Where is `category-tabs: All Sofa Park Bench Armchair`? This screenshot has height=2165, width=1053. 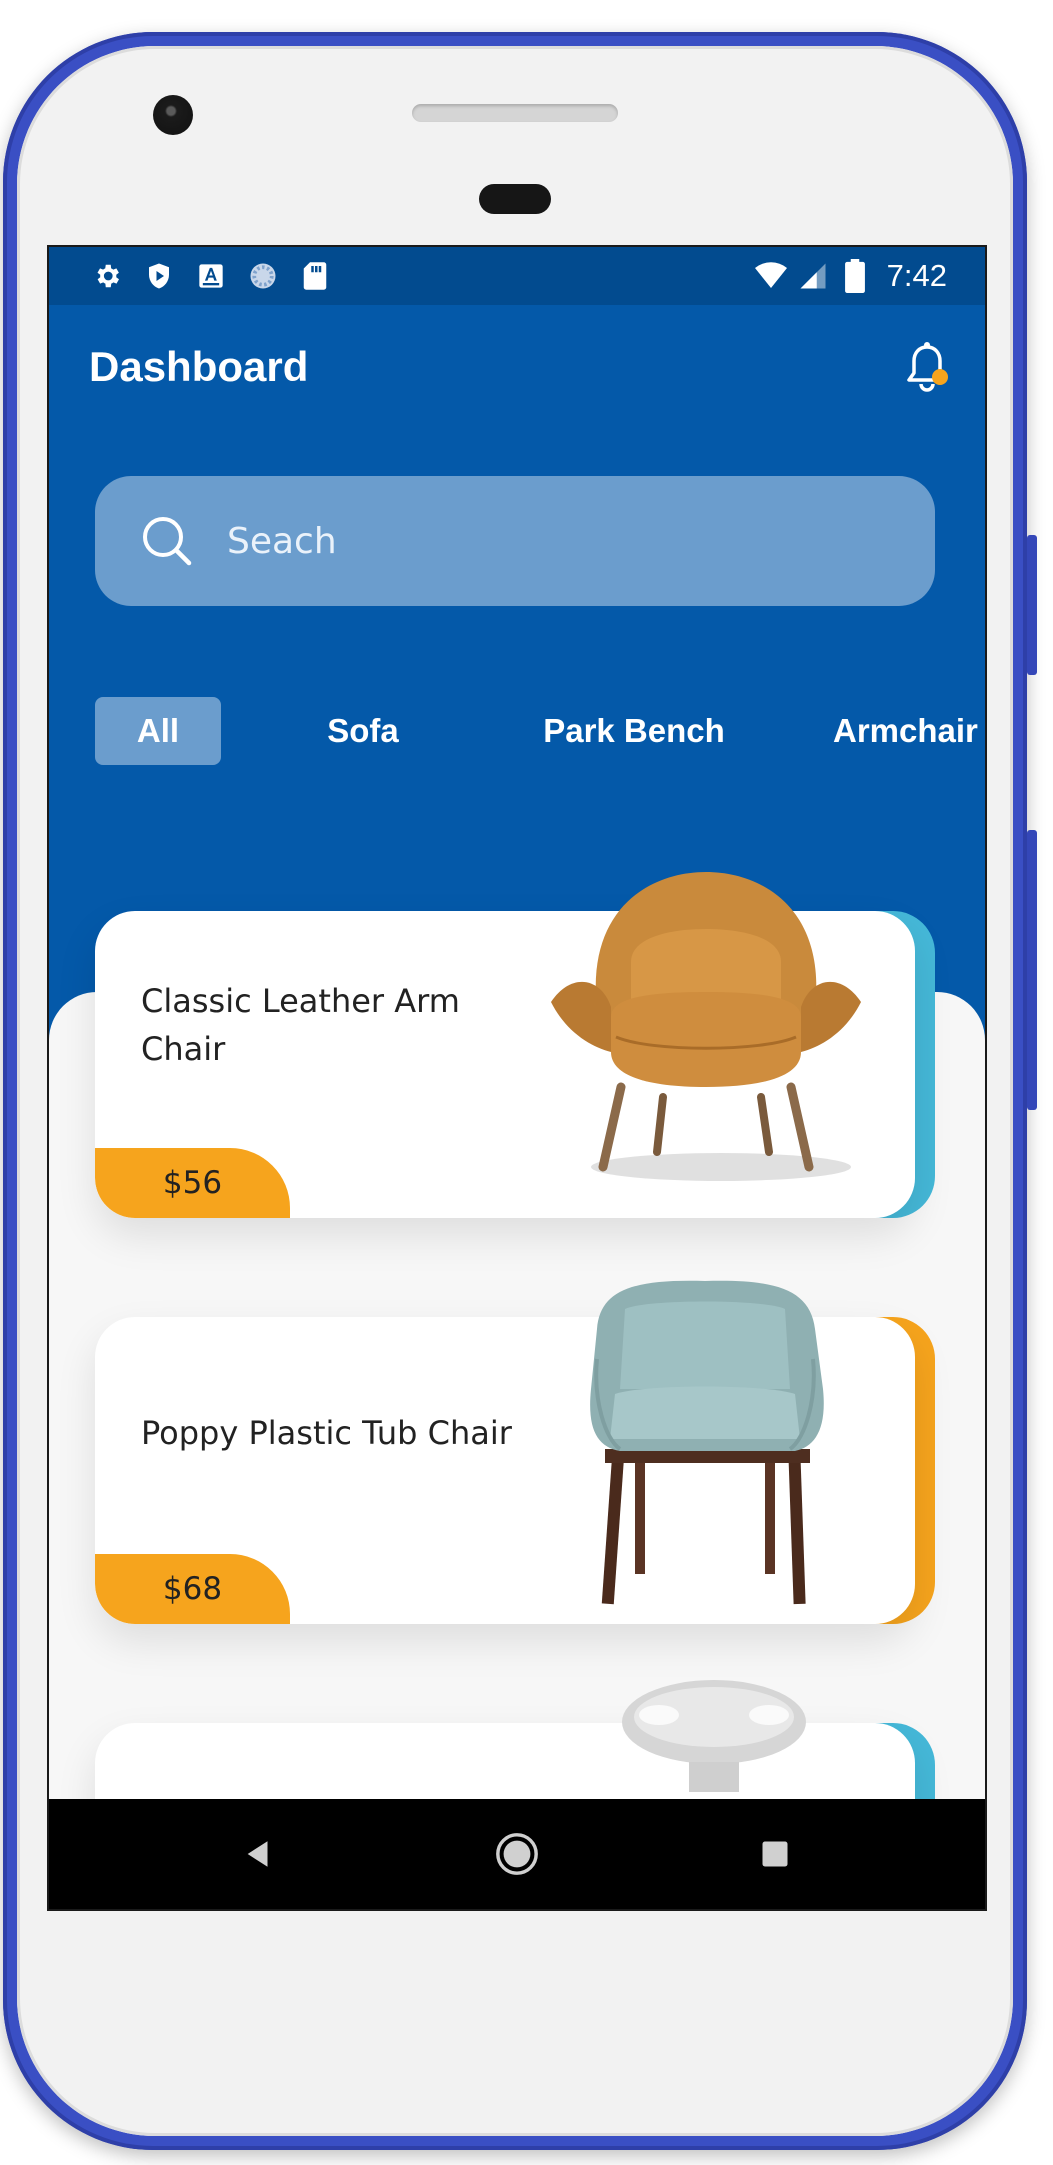
category-tabs: All Sofa Park Bench Armchair is located at coordinates (517, 732).